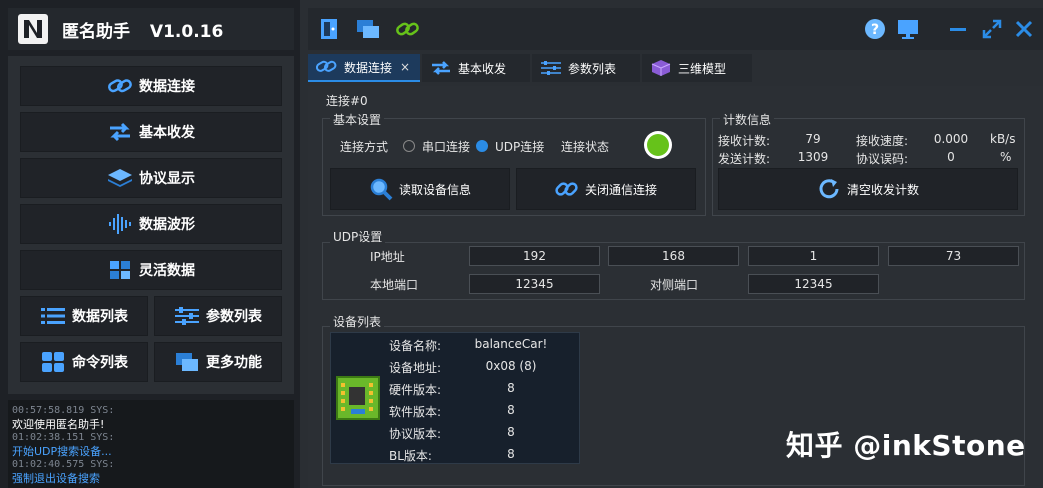  I want to click on udp-radio, so click(482, 146).